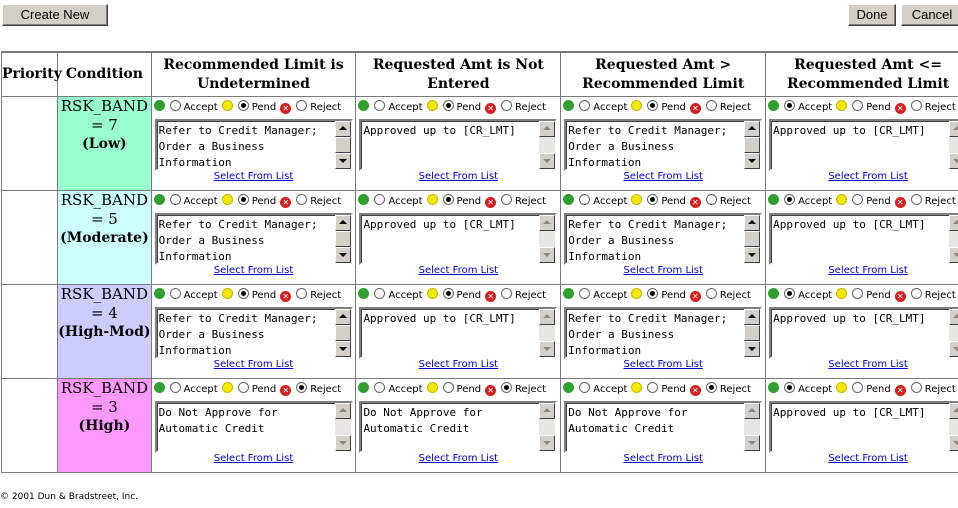 Image resolution: width=958 pixels, height=508 pixels. Describe the element at coordinates (872, 15) in the screenshot. I see `done-button: Done` at that location.